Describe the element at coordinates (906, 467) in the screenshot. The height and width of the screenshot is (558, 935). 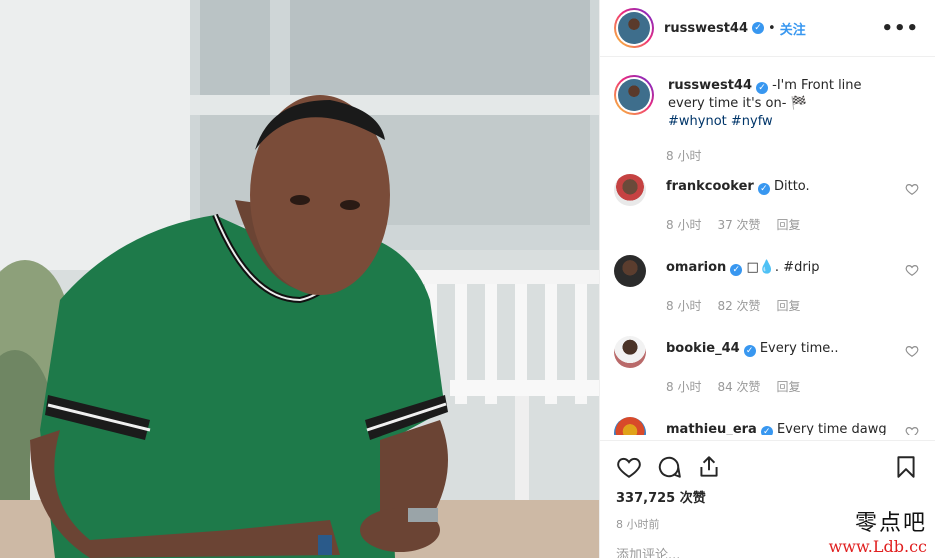
I see `bookmark-icon` at that location.